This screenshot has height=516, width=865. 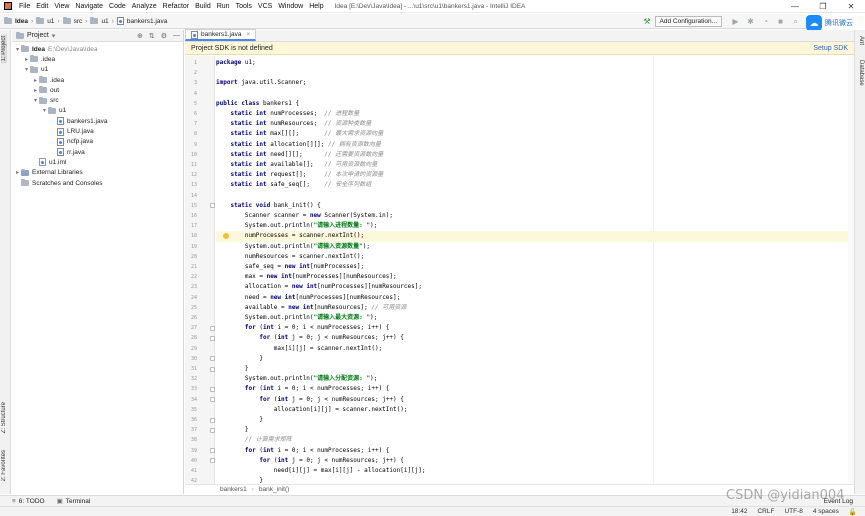 What do you see at coordinates (265, 6) in the screenshot?
I see `menu-item-vcs: VCS` at bounding box center [265, 6].